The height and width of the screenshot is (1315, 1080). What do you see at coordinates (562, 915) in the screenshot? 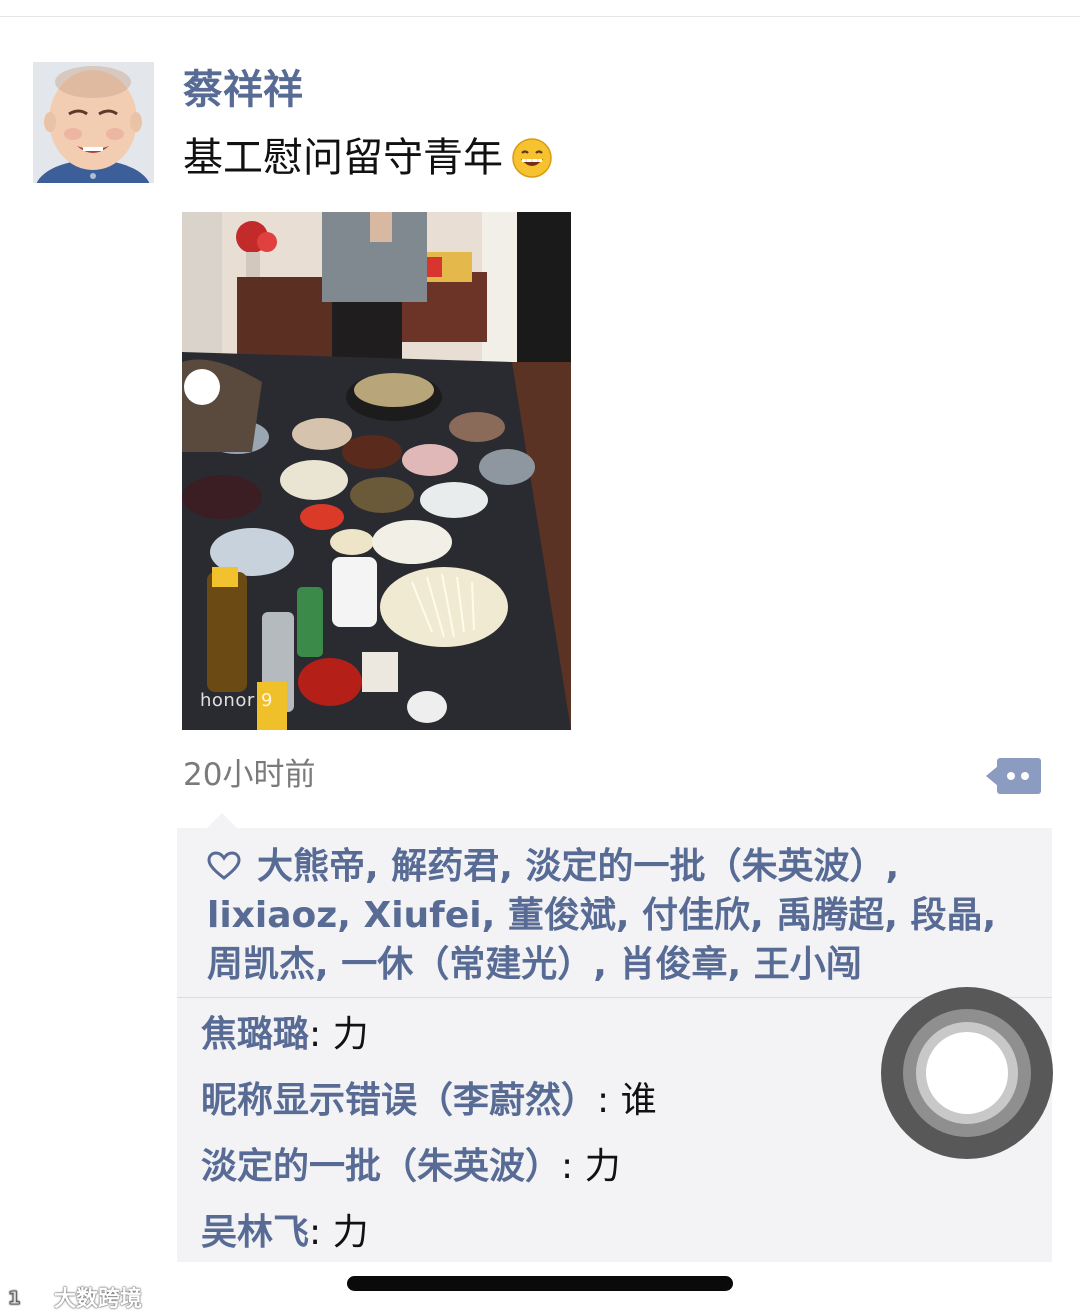
I see `like-name: 董俊斌` at bounding box center [562, 915].